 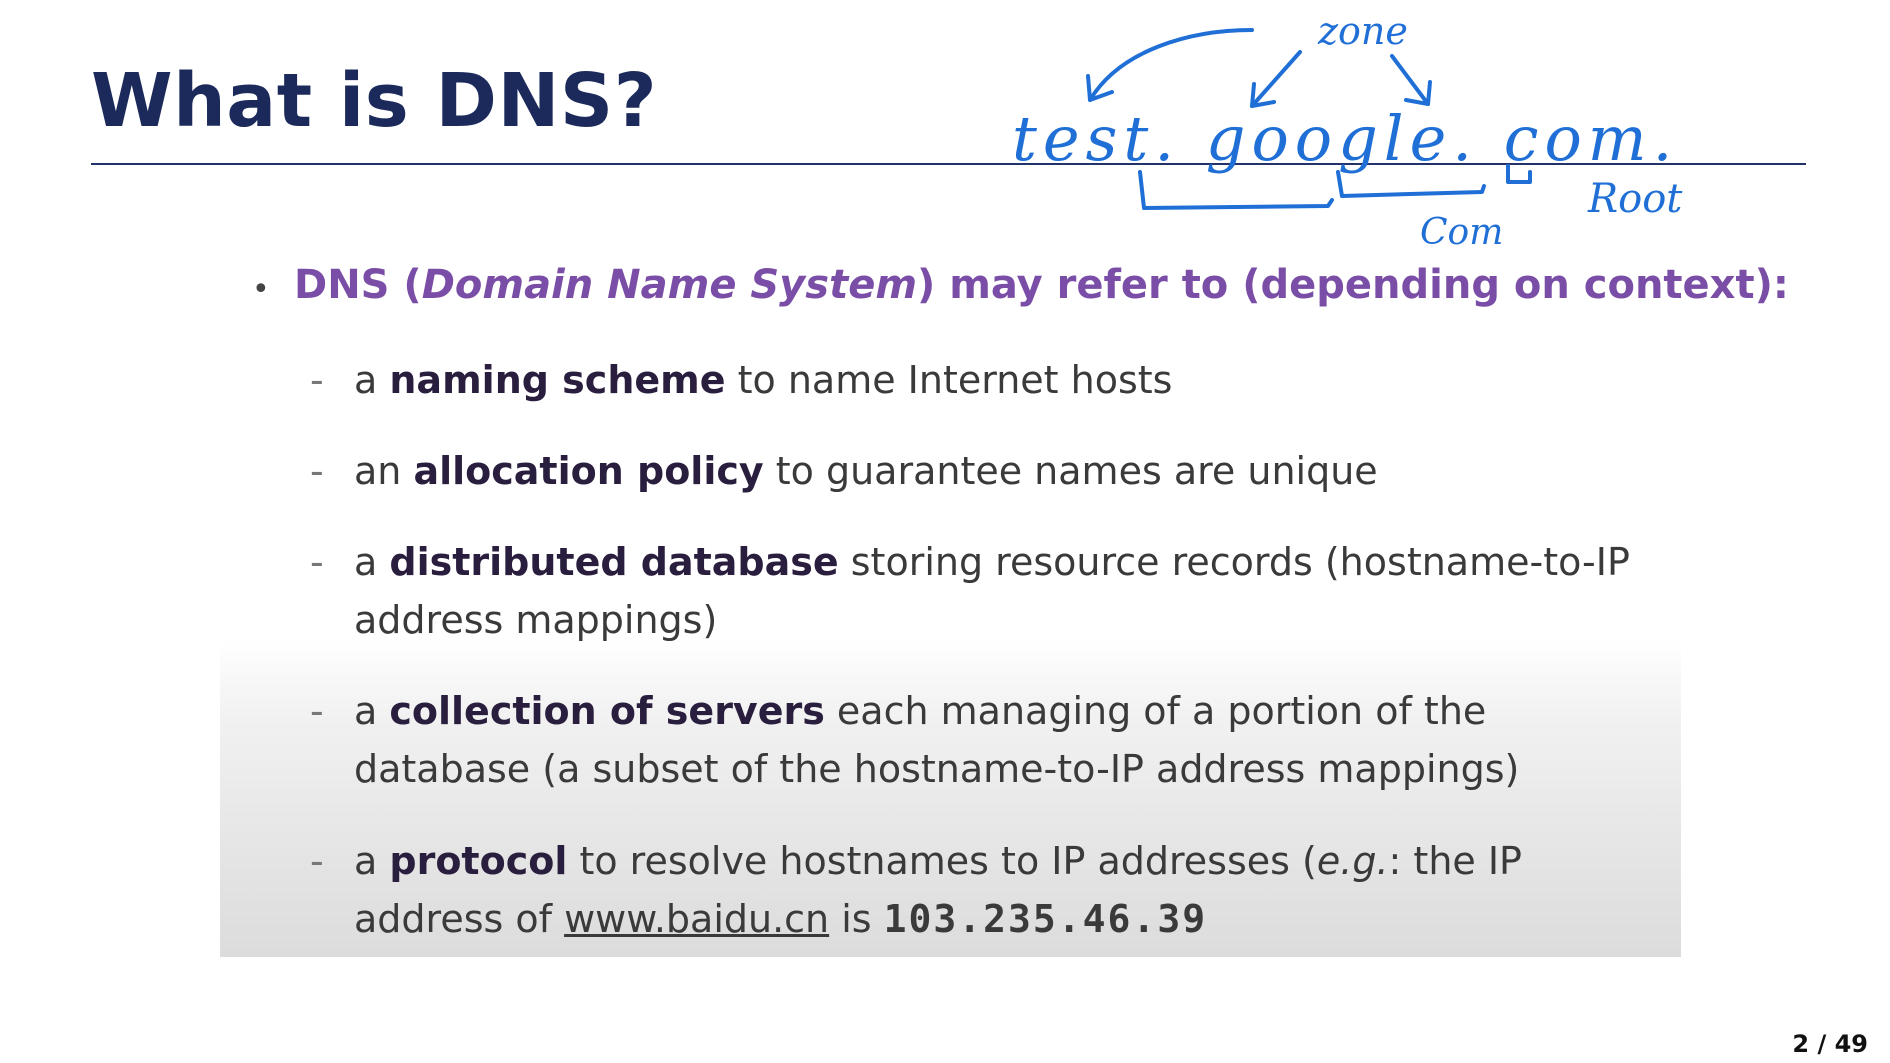 I want to click on baidu-link: www.baidu.cn, so click(x=696, y=919).